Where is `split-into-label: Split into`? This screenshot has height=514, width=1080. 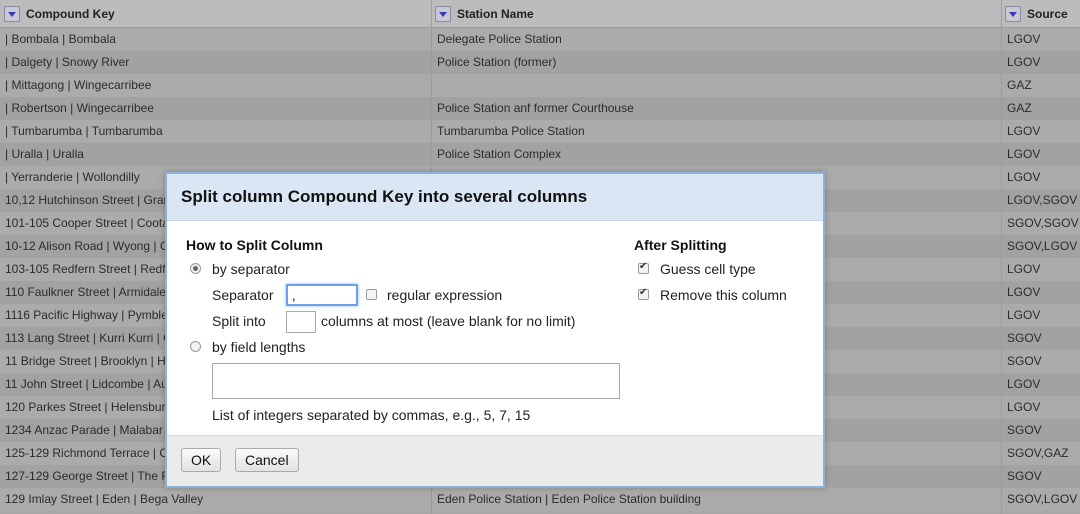
split-into-label: Split into is located at coordinates (239, 321).